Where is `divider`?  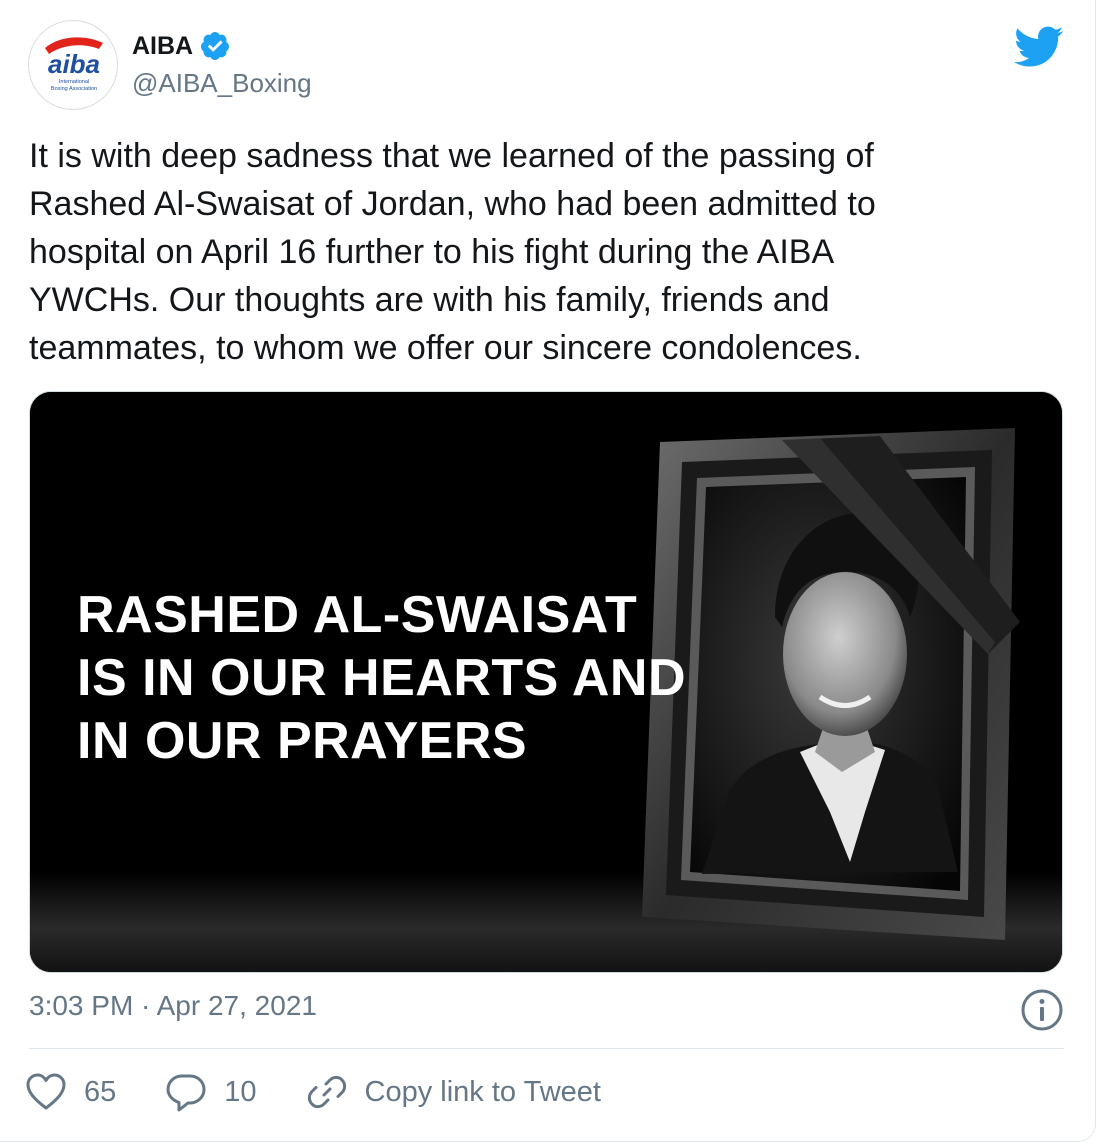
divider is located at coordinates (546, 1048).